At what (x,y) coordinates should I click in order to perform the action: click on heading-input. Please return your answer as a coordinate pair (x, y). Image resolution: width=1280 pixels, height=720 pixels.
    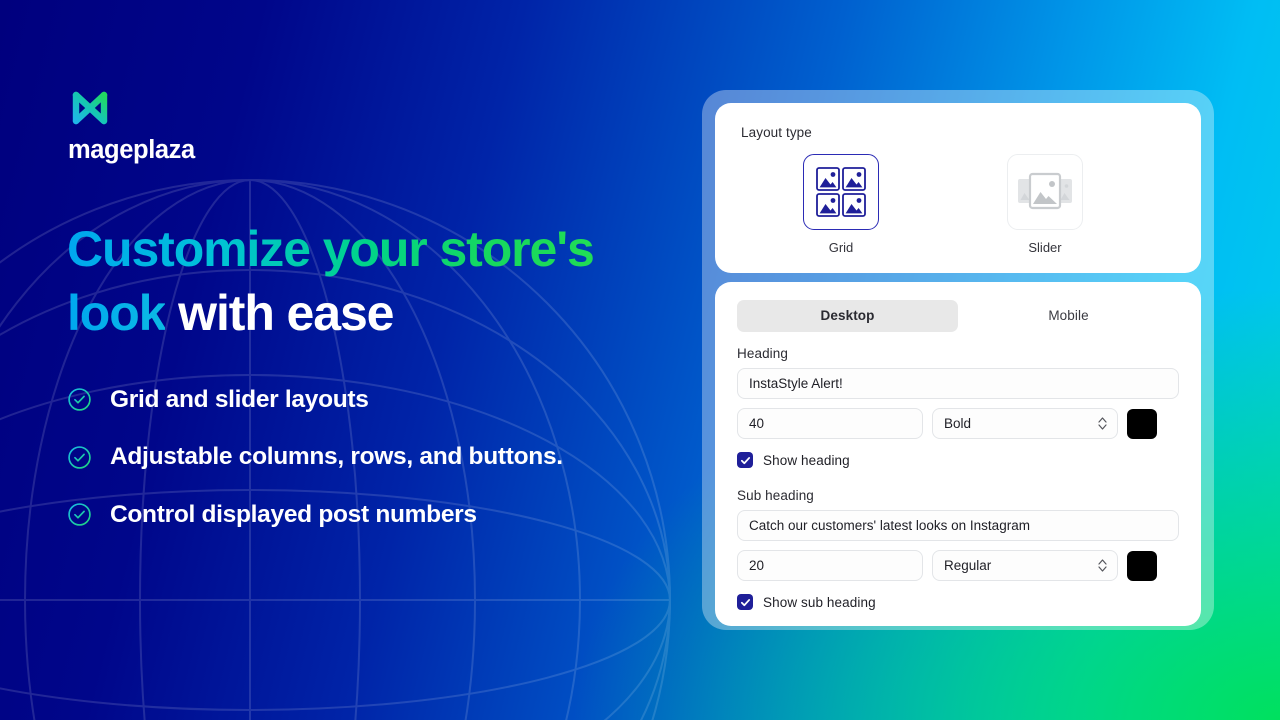
    Looking at the image, I should click on (958, 383).